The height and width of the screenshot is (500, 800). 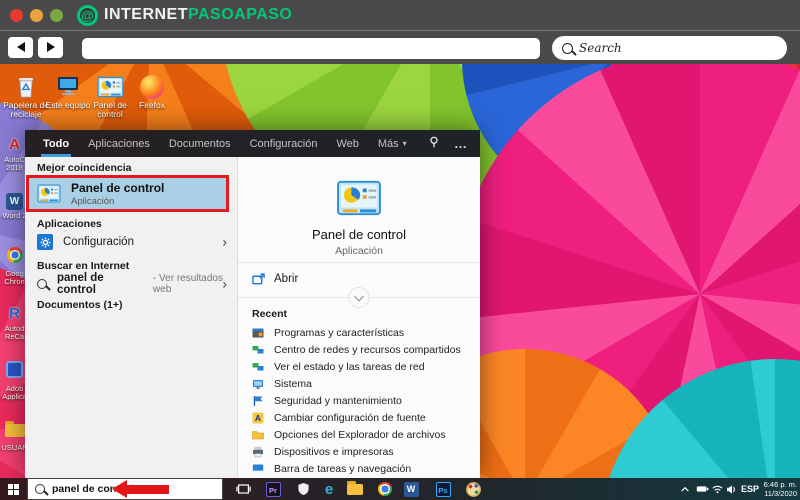 What do you see at coordinates (119, 143) in the screenshot?
I see `tab-aplicaciones: Aplicaciones` at bounding box center [119, 143].